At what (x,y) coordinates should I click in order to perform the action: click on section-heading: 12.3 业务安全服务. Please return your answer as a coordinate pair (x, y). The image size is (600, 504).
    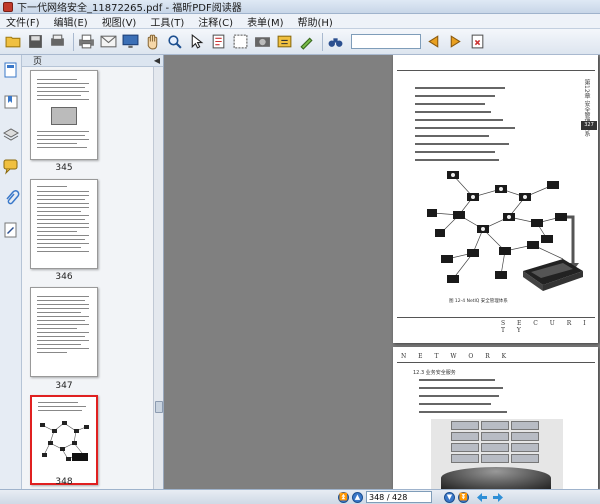
    Looking at the image, I should click on (434, 373).